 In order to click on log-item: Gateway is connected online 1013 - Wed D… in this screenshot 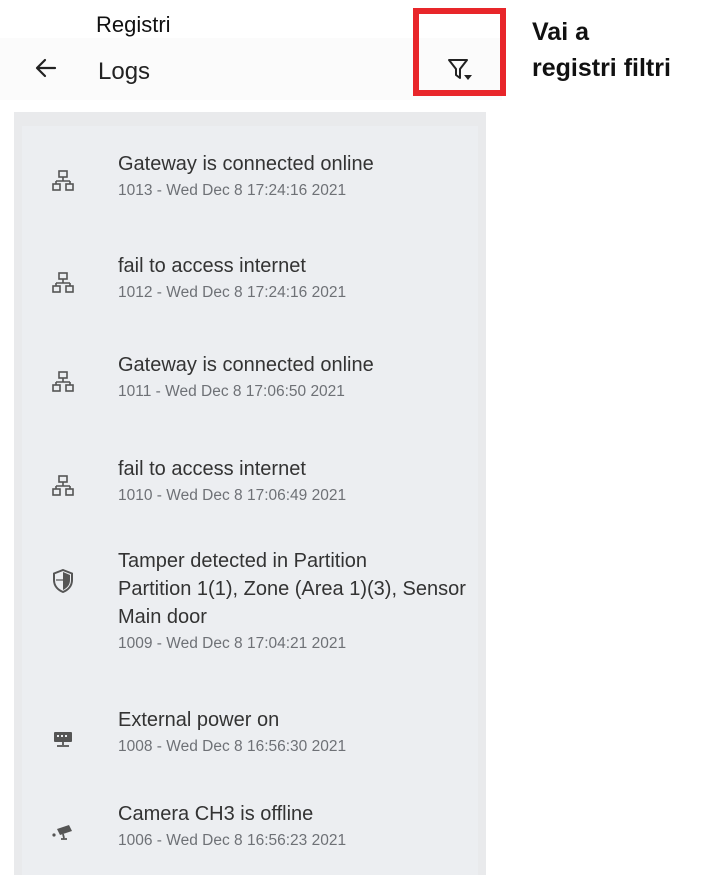, I will do `click(250, 190)`.